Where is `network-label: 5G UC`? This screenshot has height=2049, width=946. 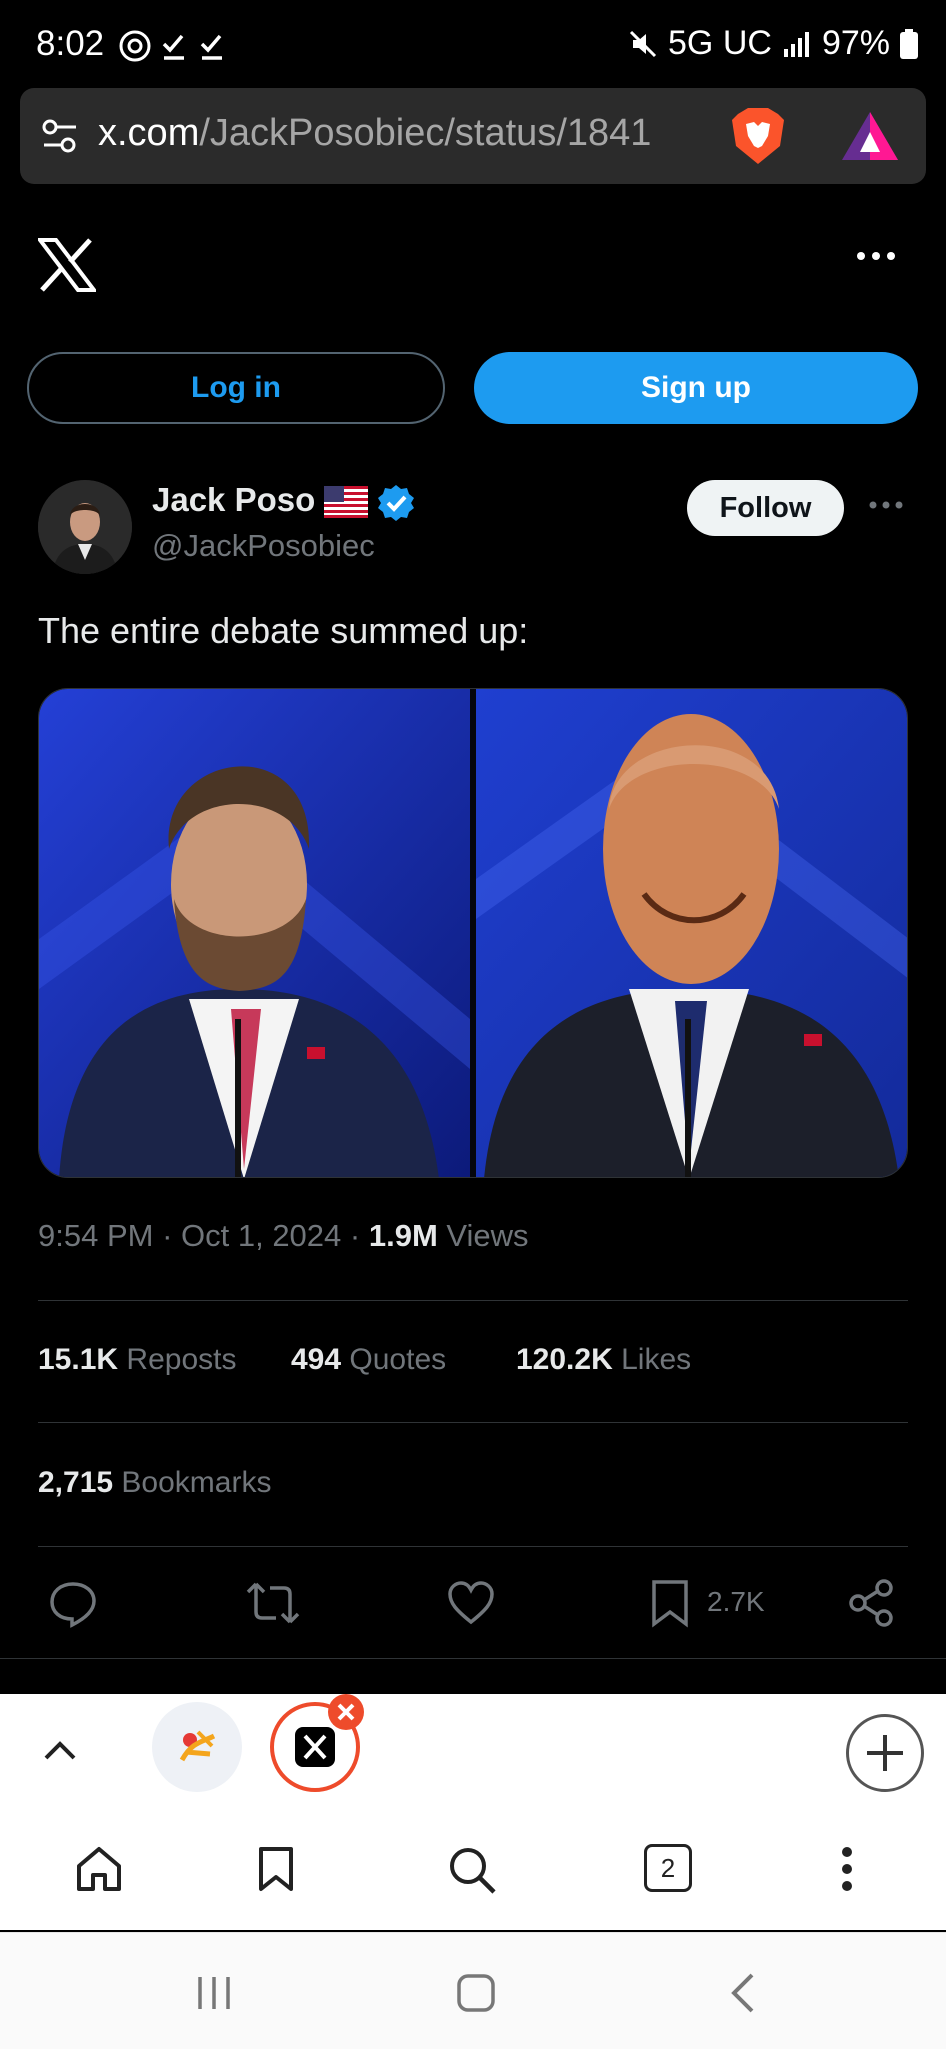 network-label: 5G UC is located at coordinates (720, 43).